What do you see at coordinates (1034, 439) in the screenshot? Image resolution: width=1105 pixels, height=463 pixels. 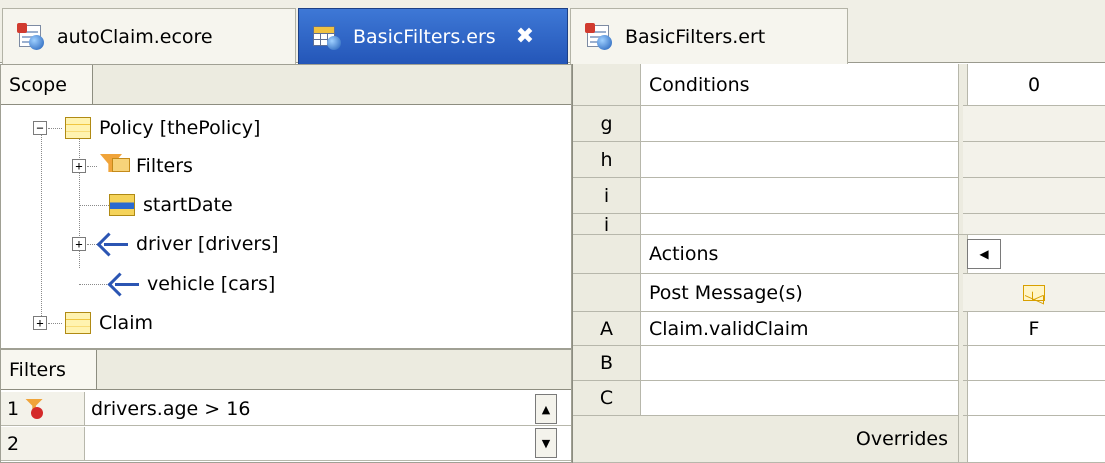 I see `overrides-cell` at bounding box center [1034, 439].